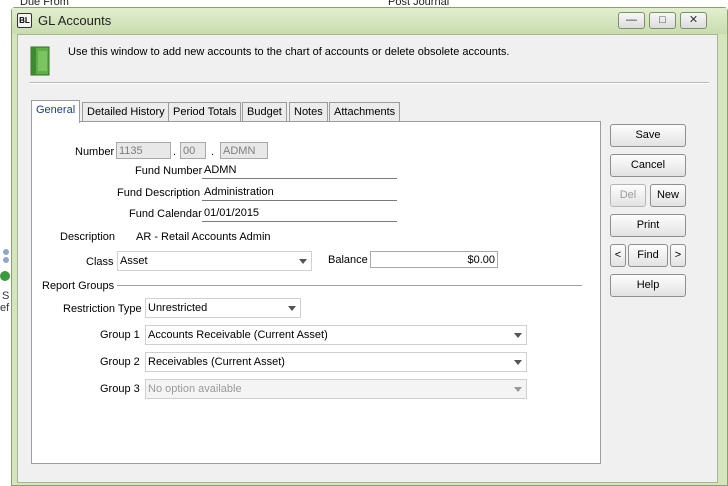 This screenshot has width=728, height=486. Describe the element at coordinates (648, 285) in the screenshot. I see `help-button: Help` at that location.